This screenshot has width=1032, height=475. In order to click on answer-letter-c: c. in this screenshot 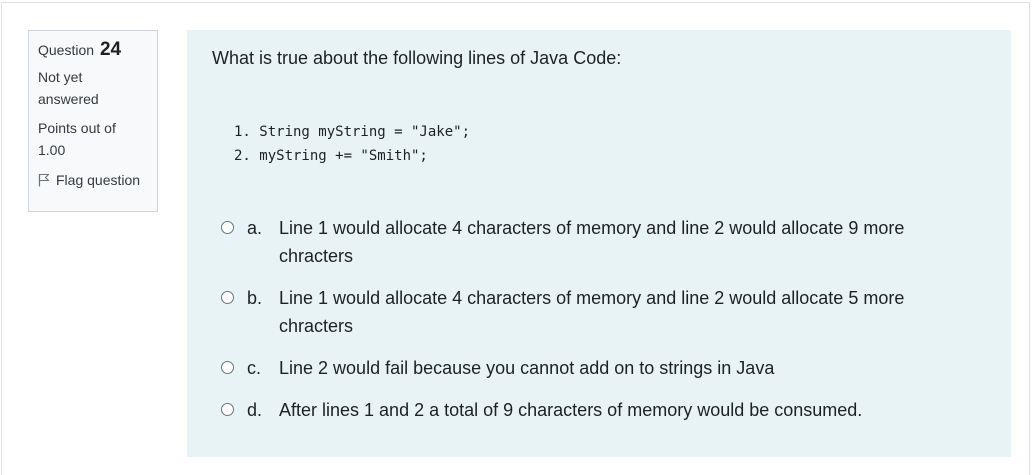, I will do `click(254, 368)`.